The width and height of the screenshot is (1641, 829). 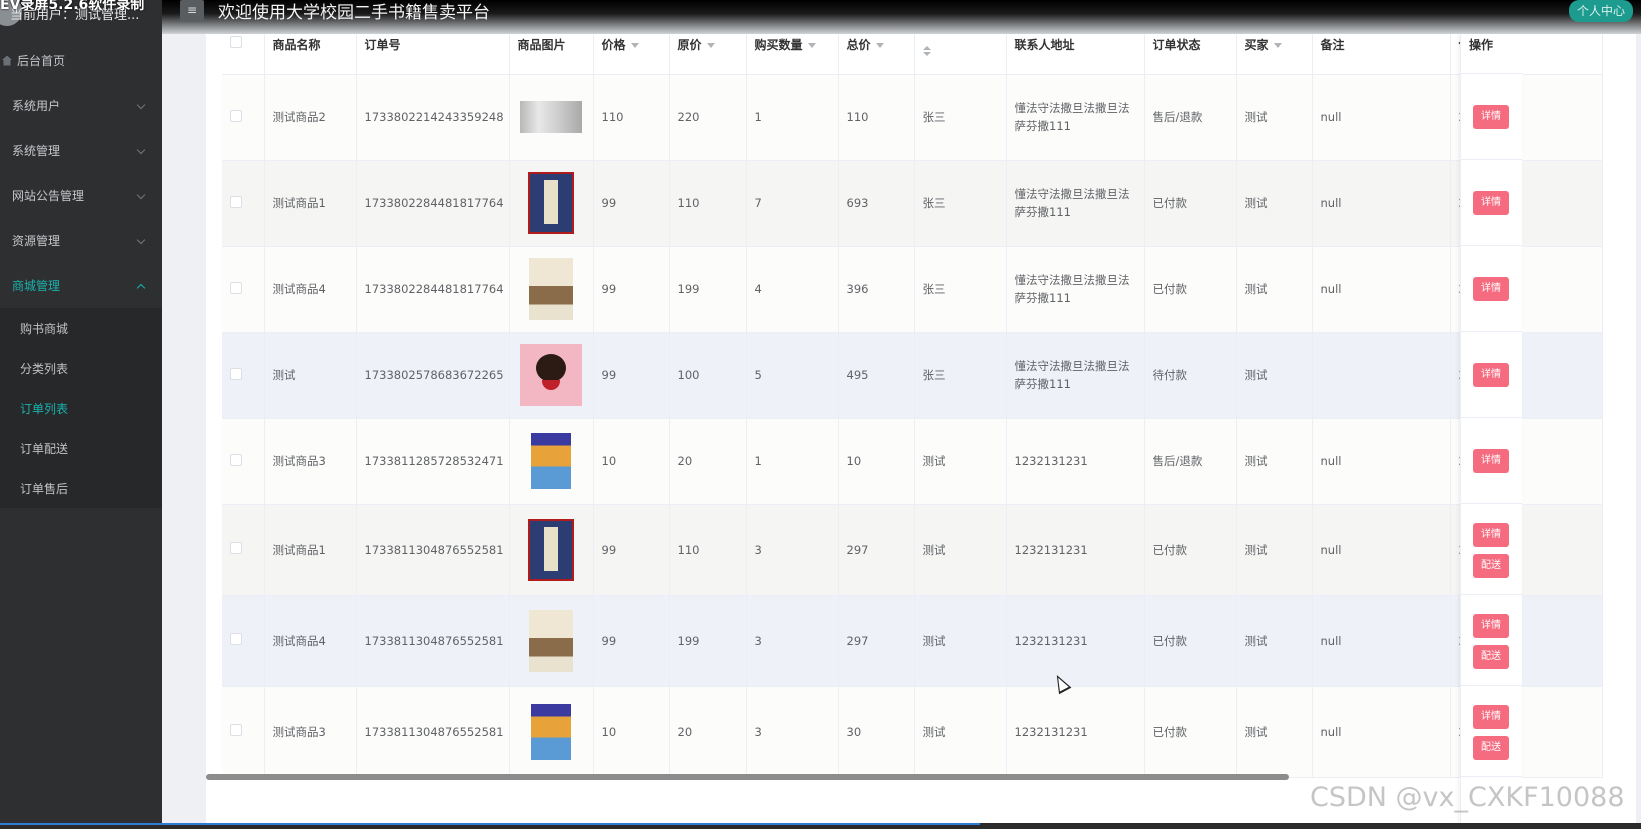 I want to click on quantity-text: 3, so click(x=758, y=640).